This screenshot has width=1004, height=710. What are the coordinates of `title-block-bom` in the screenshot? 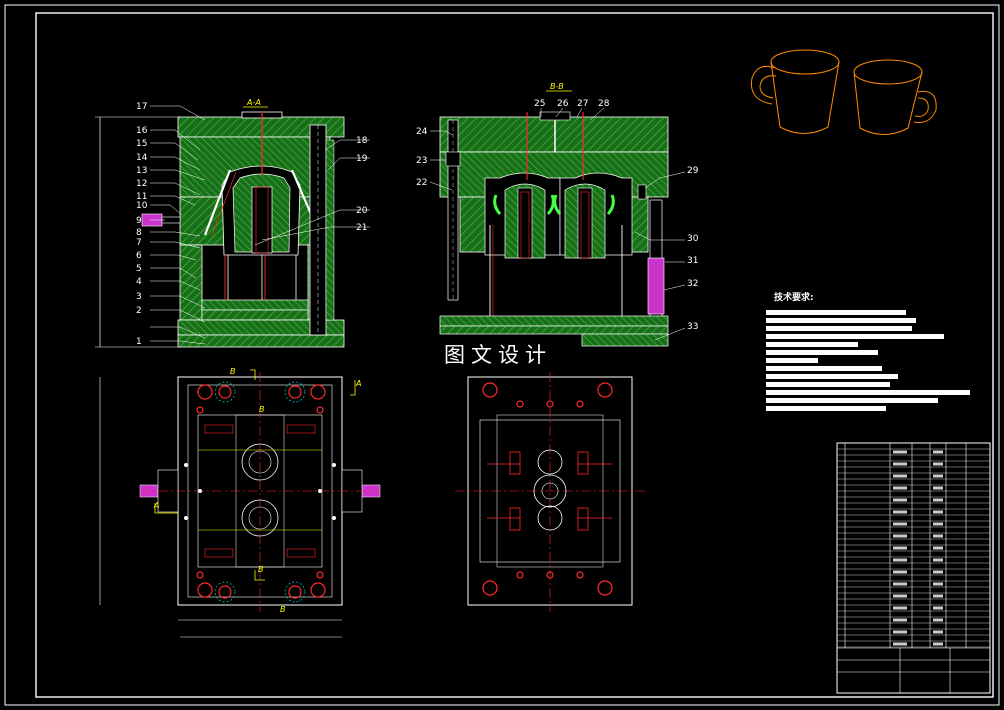 It's located at (913, 568).